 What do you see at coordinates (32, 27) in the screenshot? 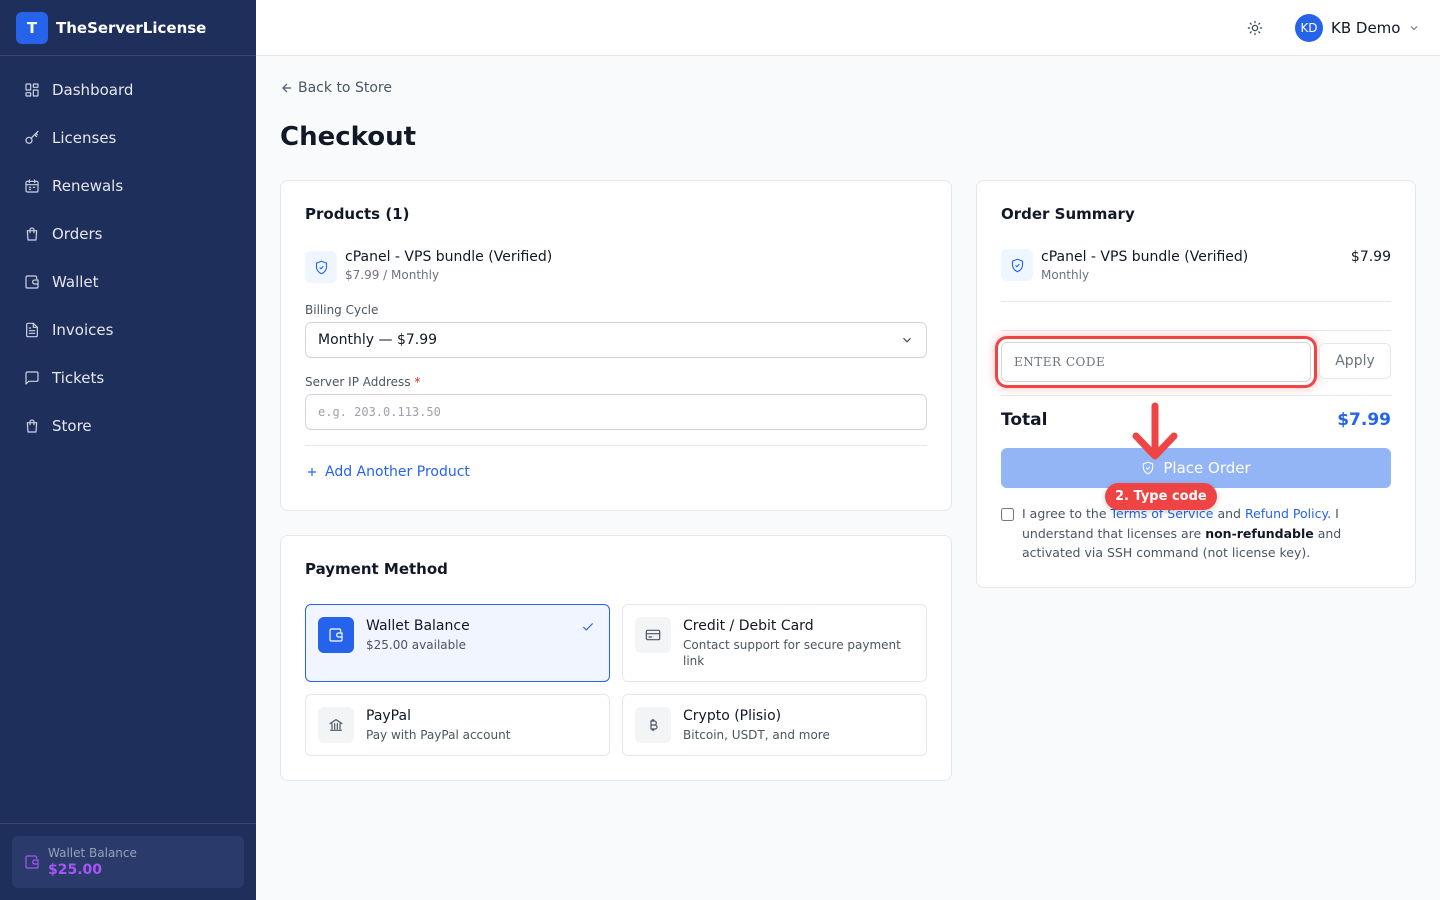
I see `brand-logo: T` at bounding box center [32, 27].